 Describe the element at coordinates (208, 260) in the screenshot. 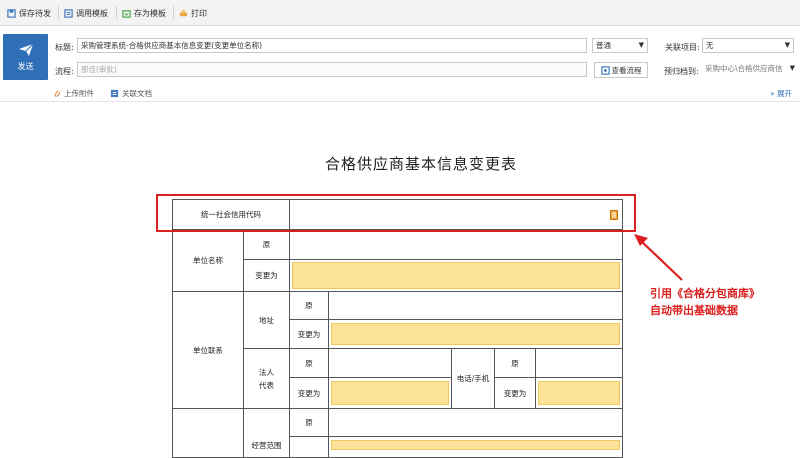

I see `unit-name-label: 单位名称` at that location.